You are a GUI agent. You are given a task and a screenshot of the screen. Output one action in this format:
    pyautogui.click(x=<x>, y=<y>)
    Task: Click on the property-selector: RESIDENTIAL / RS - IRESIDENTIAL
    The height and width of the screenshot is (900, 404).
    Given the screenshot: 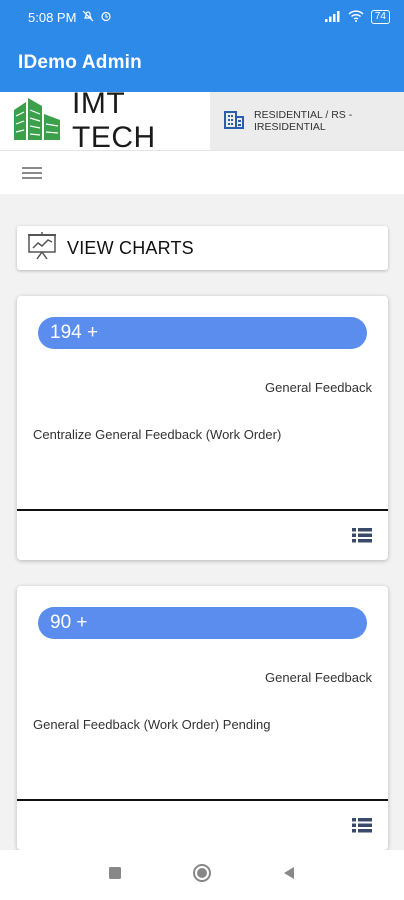 What is the action you would take?
    pyautogui.click(x=307, y=121)
    